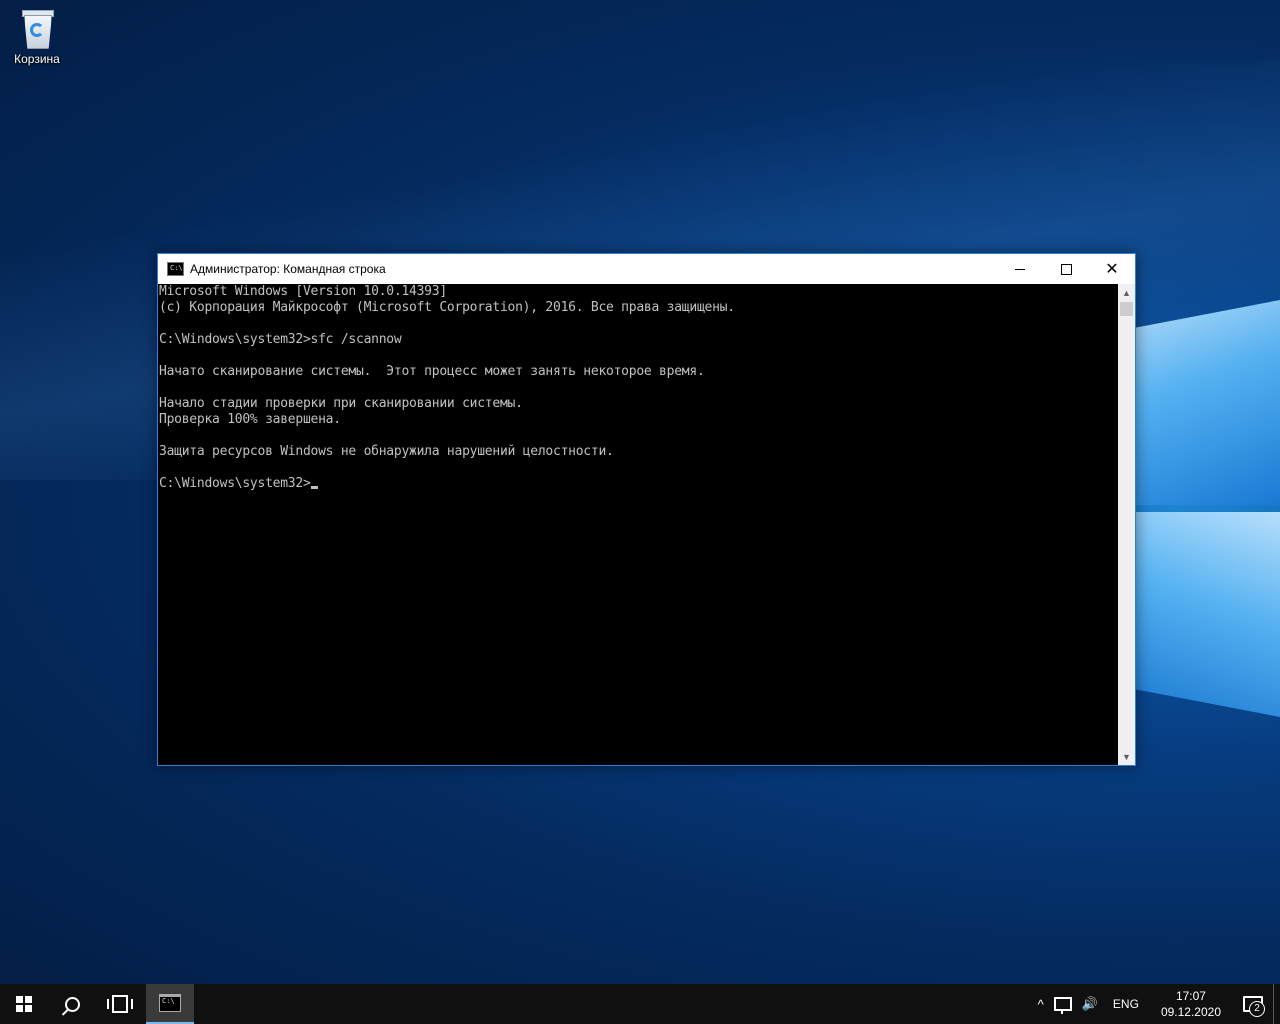 This screenshot has width=1280, height=1024. I want to click on scroll-up-arrow: ▲, so click(1126, 292).